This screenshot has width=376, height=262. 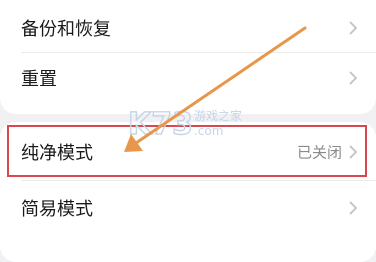 I want to click on settings-item-label: 简易模式, so click(x=57, y=209).